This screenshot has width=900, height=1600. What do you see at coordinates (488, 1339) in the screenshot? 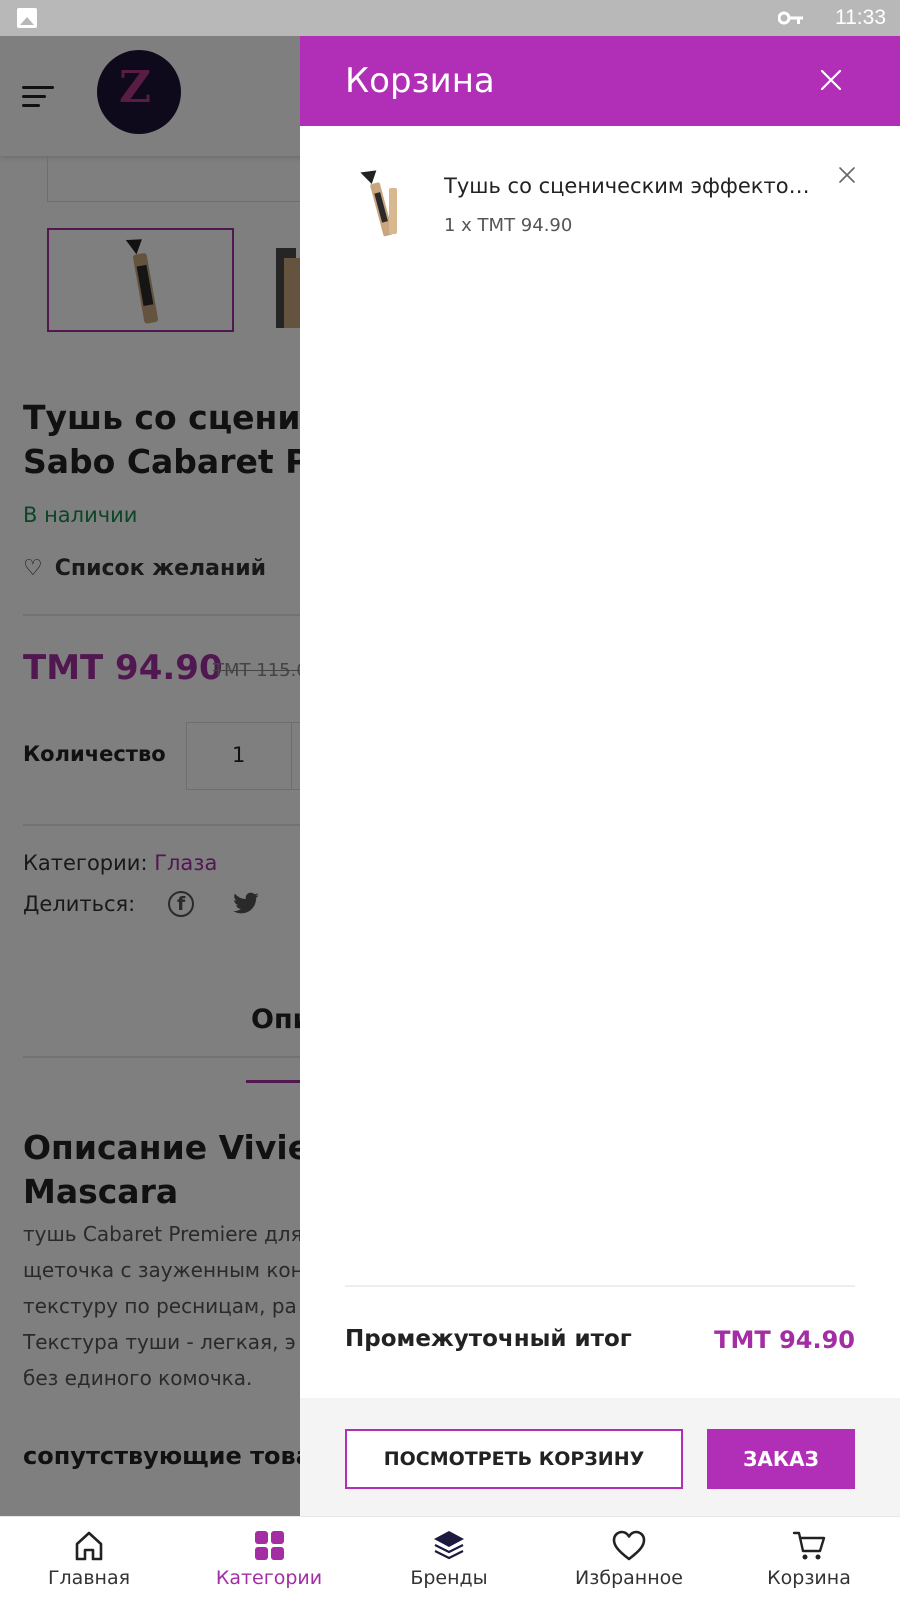
I see `subtotal-label: Промежуточный итог` at bounding box center [488, 1339].